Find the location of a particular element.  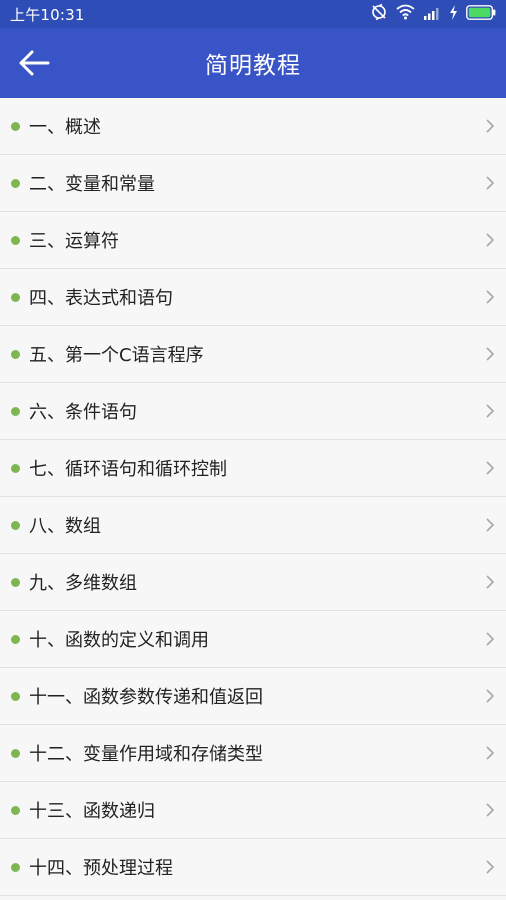

list-item: 三、运算符 is located at coordinates (253, 240).